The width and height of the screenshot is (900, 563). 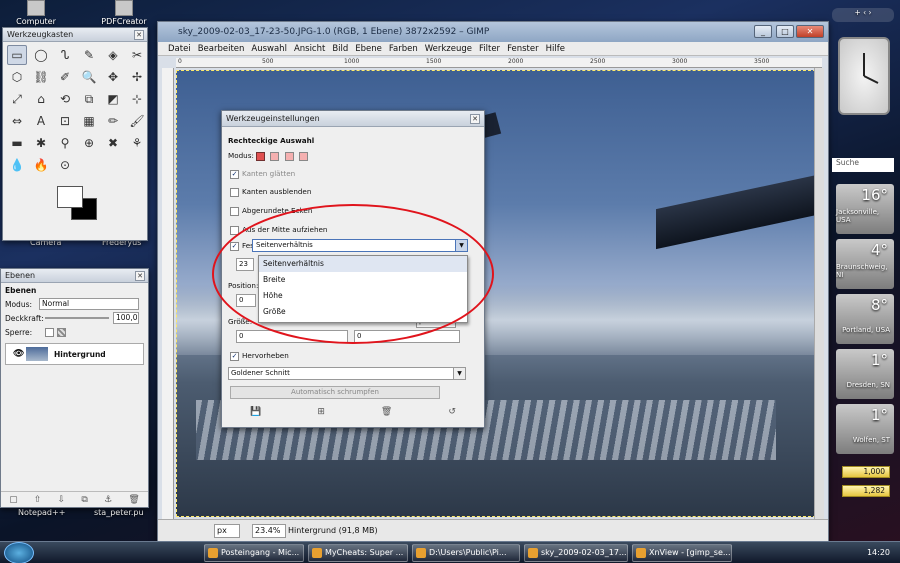 I want to click on minimize-button: _, so click(x=763, y=31).